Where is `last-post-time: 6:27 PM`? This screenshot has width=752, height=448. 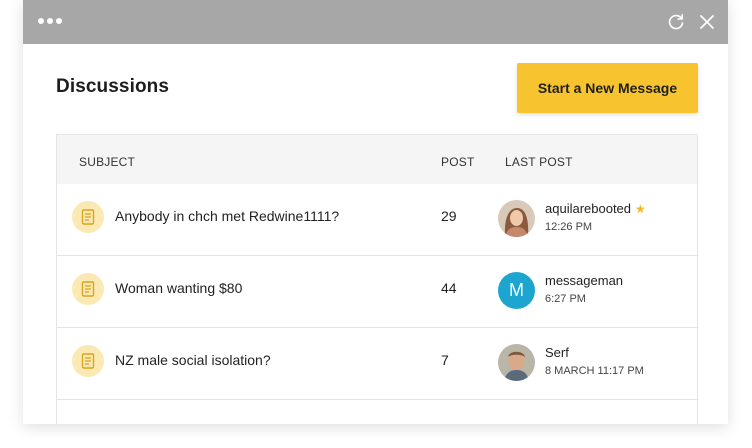
last-post-time: 6:27 PM is located at coordinates (565, 299).